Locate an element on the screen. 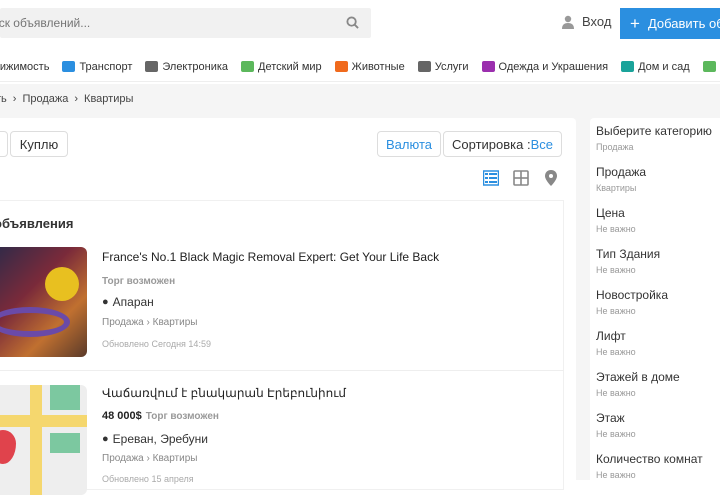  filter-item: Цена Не важно is located at coordinates (616, 220).